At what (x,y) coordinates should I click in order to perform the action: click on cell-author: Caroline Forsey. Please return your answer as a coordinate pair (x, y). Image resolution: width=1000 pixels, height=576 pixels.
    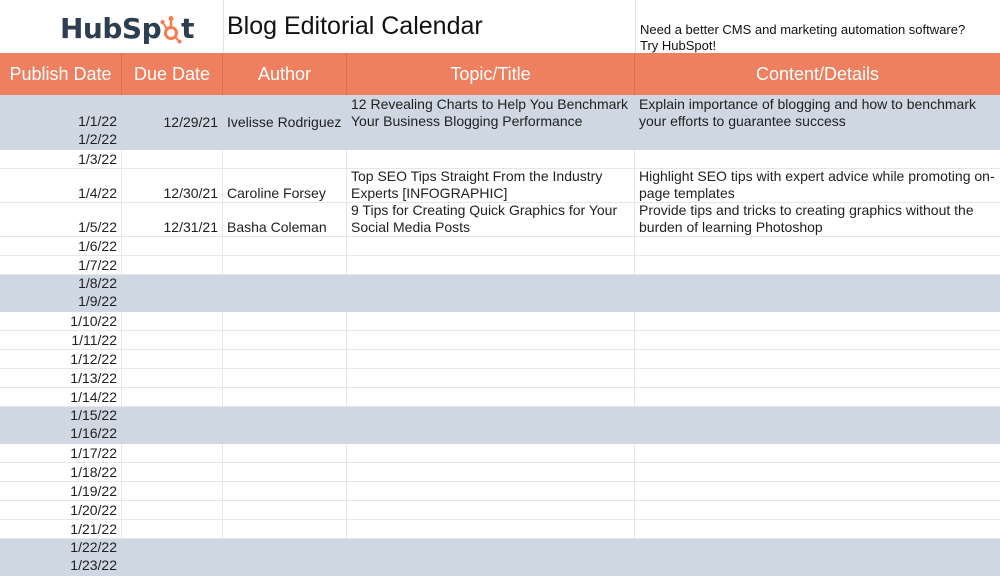
    Looking at the image, I should click on (285, 185).